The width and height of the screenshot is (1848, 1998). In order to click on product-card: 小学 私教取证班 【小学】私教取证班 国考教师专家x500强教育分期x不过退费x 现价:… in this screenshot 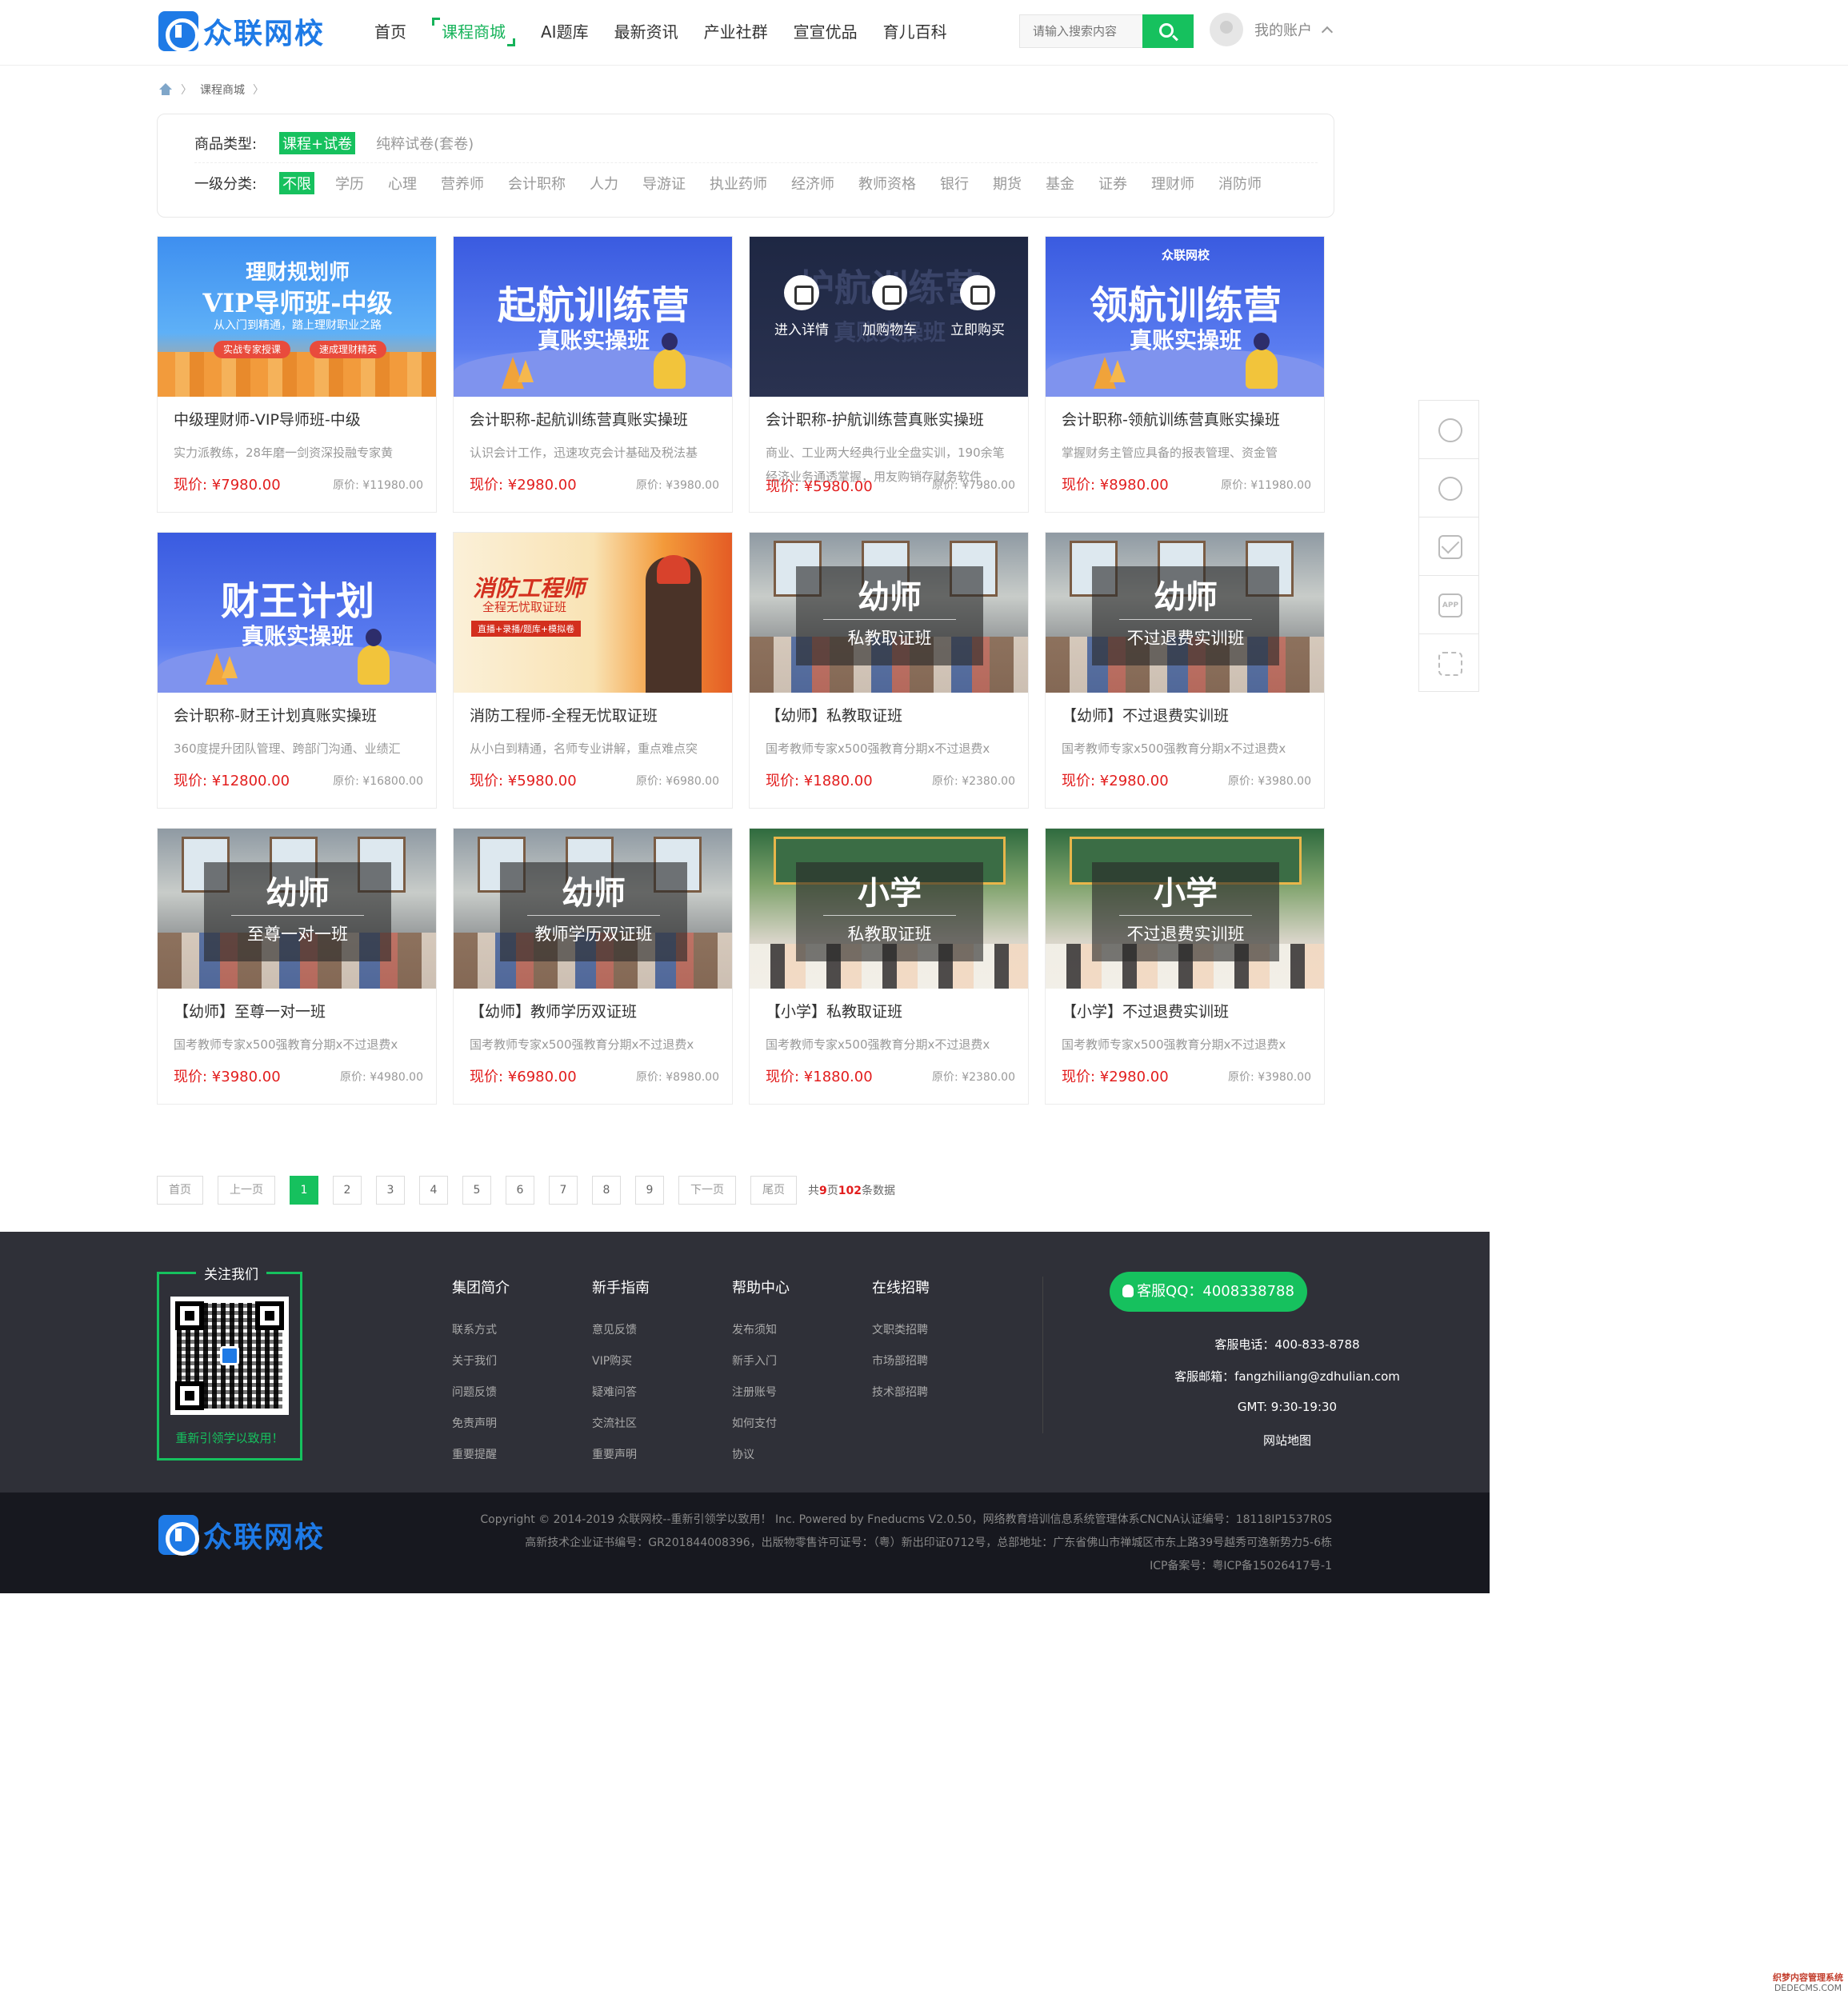, I will do `click(889, 966)`.